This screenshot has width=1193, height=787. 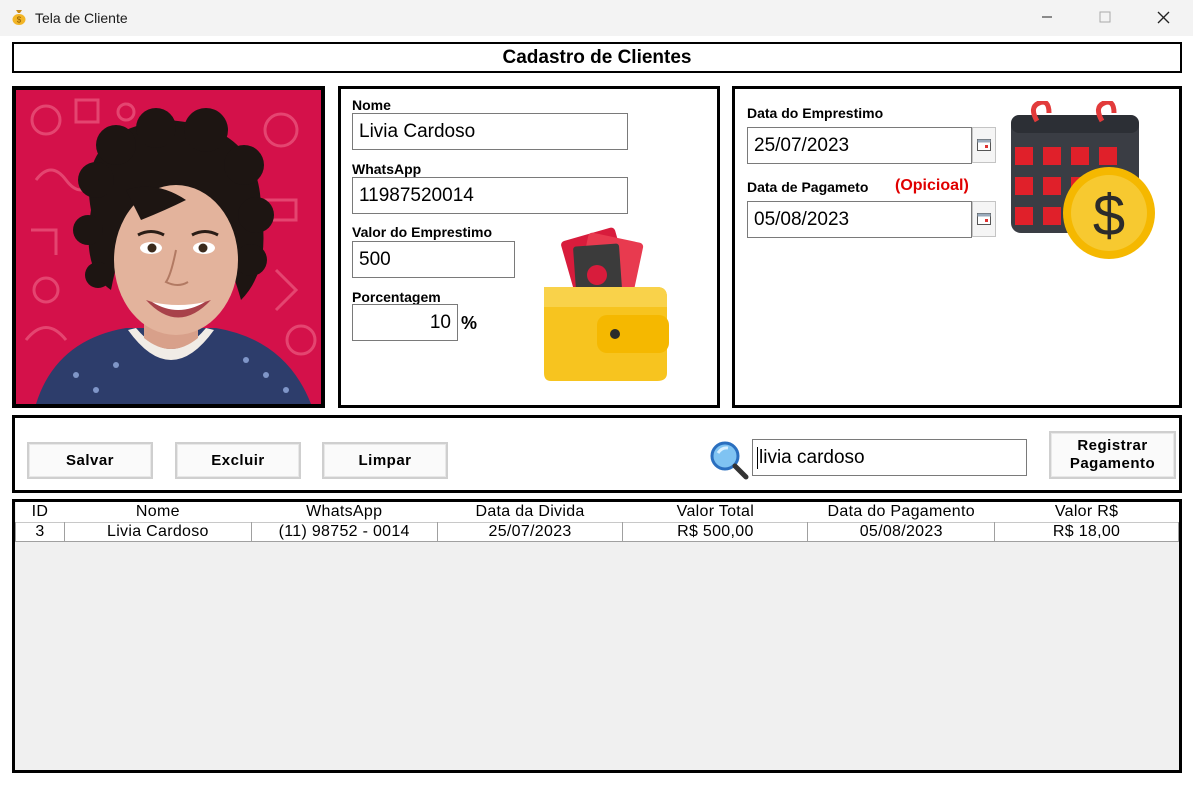 I want to click on data-emprestimo-label: Data do Emprestimo, so click(x=815, y=113).